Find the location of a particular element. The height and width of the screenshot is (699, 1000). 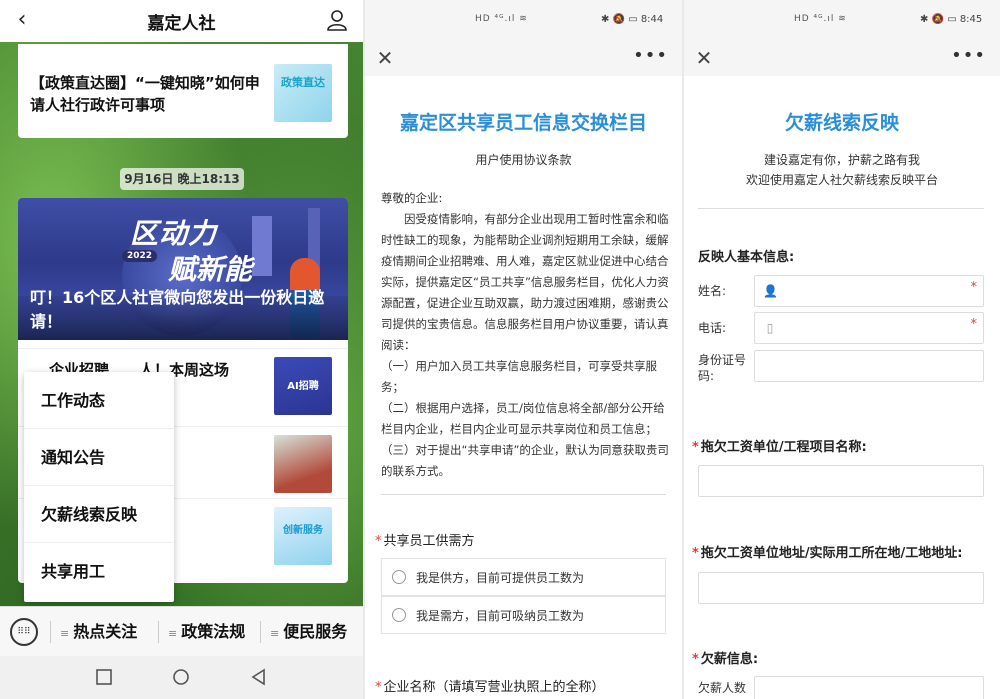

radio-option-demander: 我是需方，目前可吸纳员工数为 is located at coordinates (523, 615).